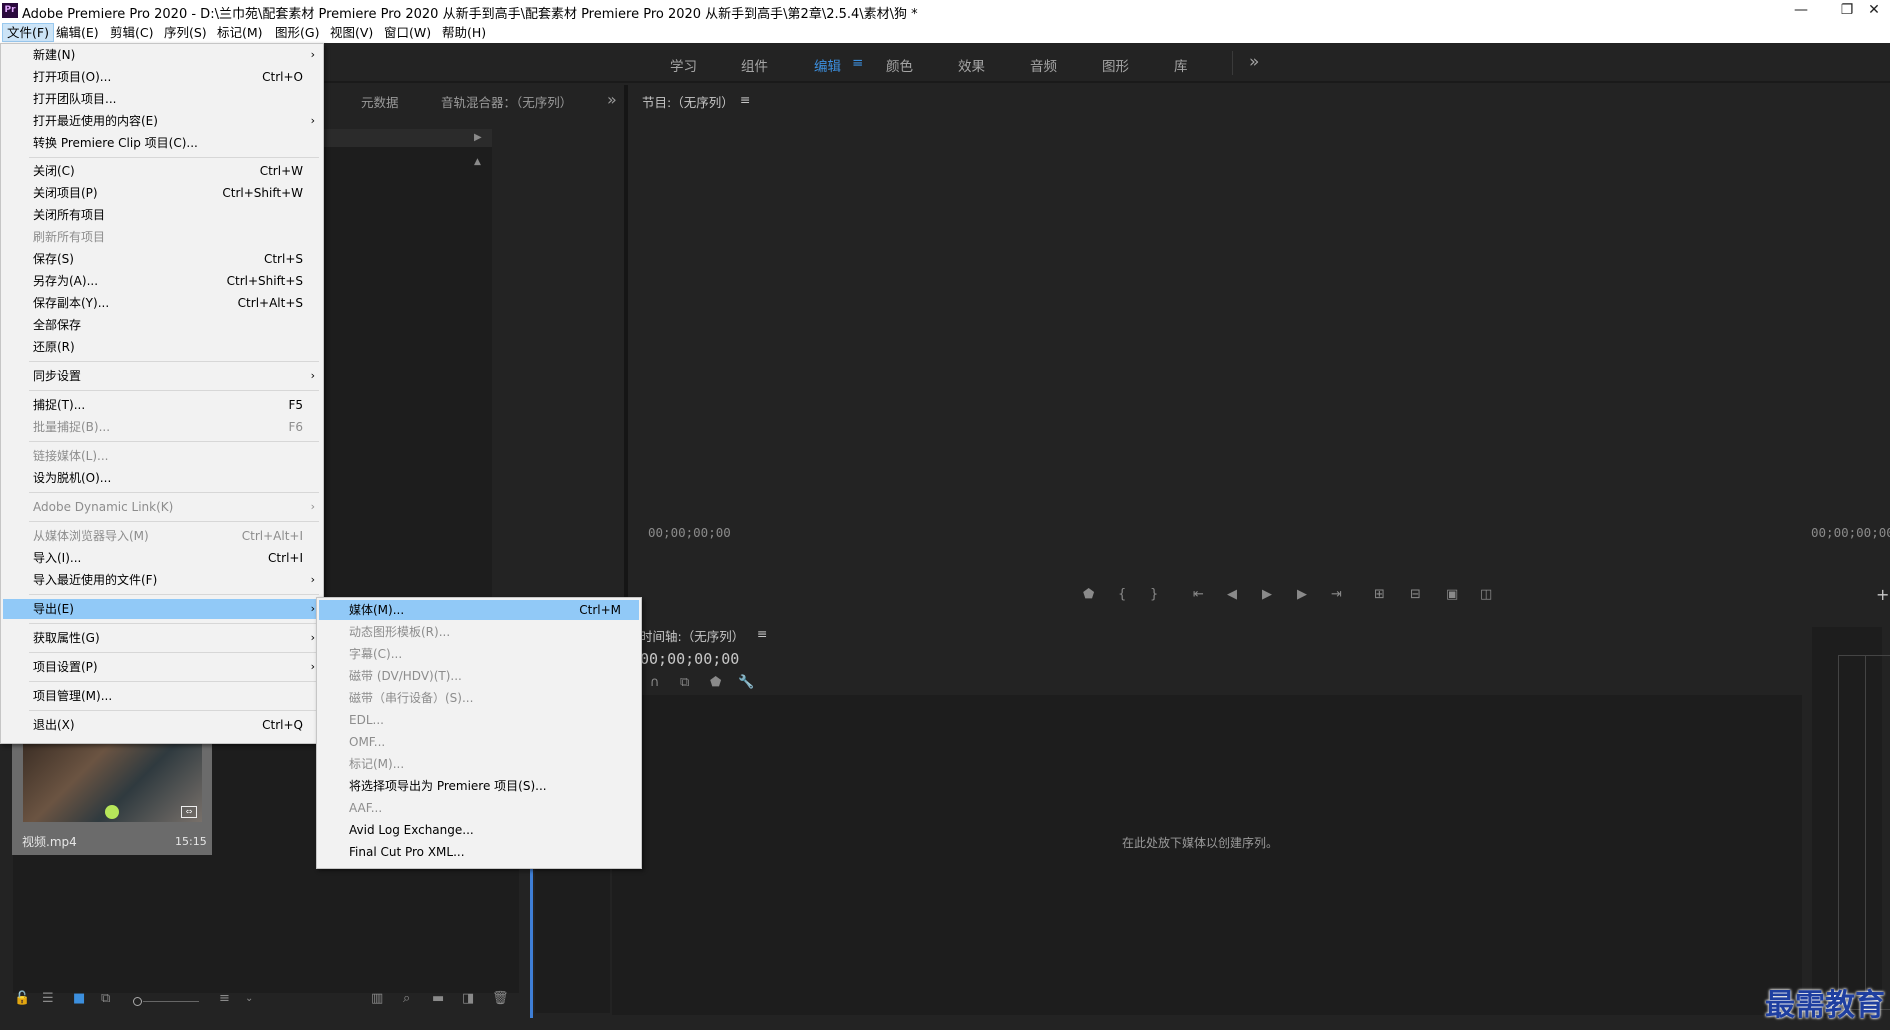 The width and height of the screenshot is (1890, 1030). Describe the element at coordinates (1415, 595) in the screenshot. I see `extract-icon: ⊟` at that location.